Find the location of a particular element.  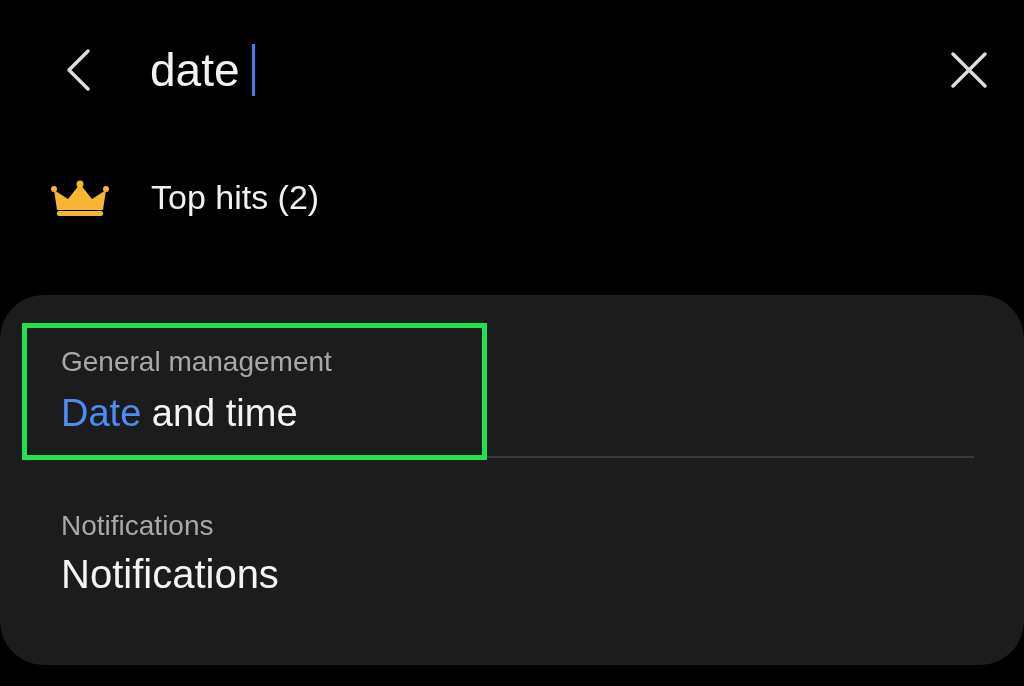

section-title: Top hits (2) is located at coordinates (235, 197).